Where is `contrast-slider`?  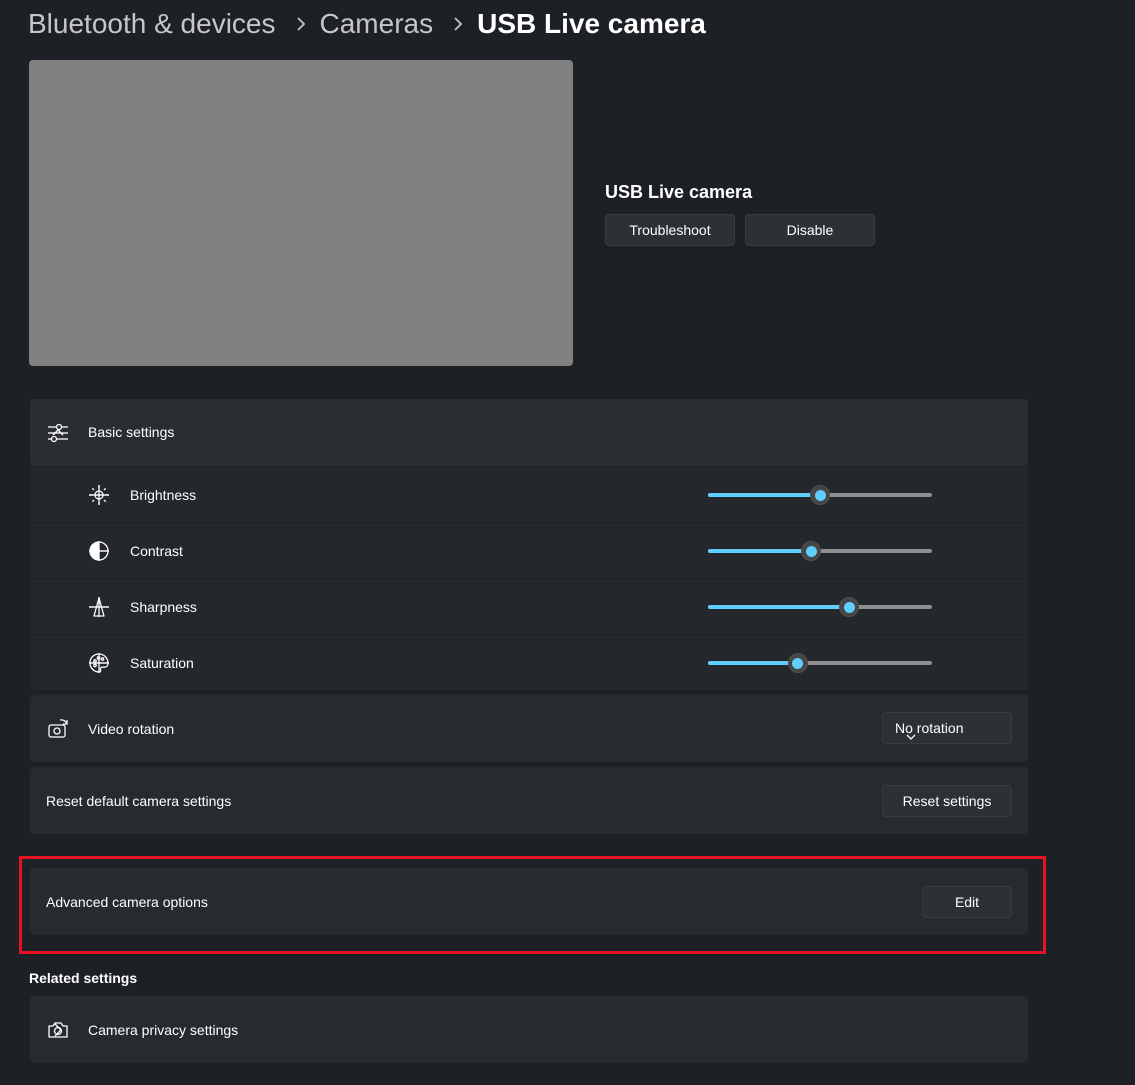
contrast-slider is located at coordinates (820, 551).